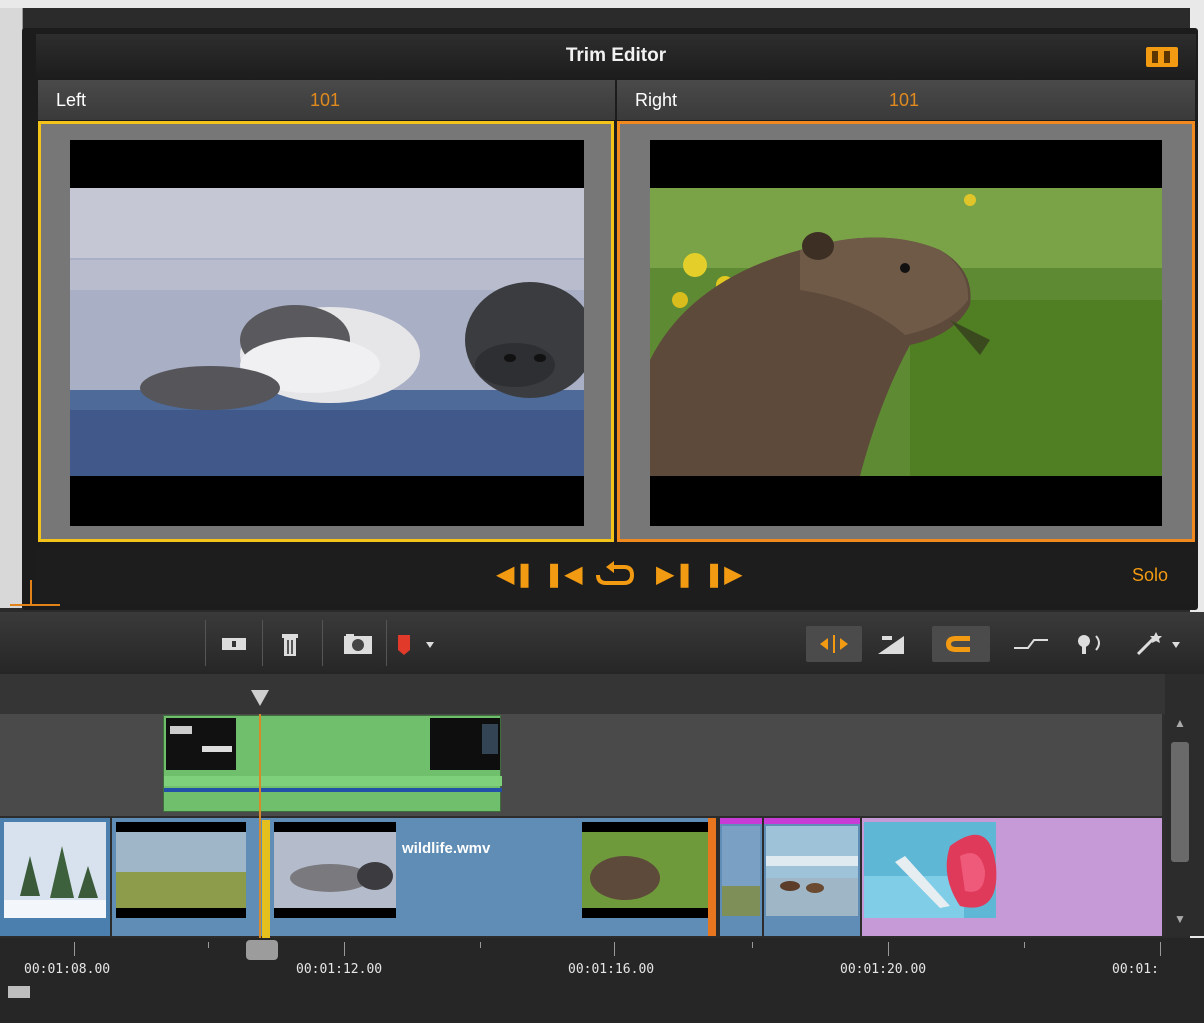 Image resolution: width=1204 pixels, height=1023 pixels. I want to click on playhead-handle, so click(260, 698).